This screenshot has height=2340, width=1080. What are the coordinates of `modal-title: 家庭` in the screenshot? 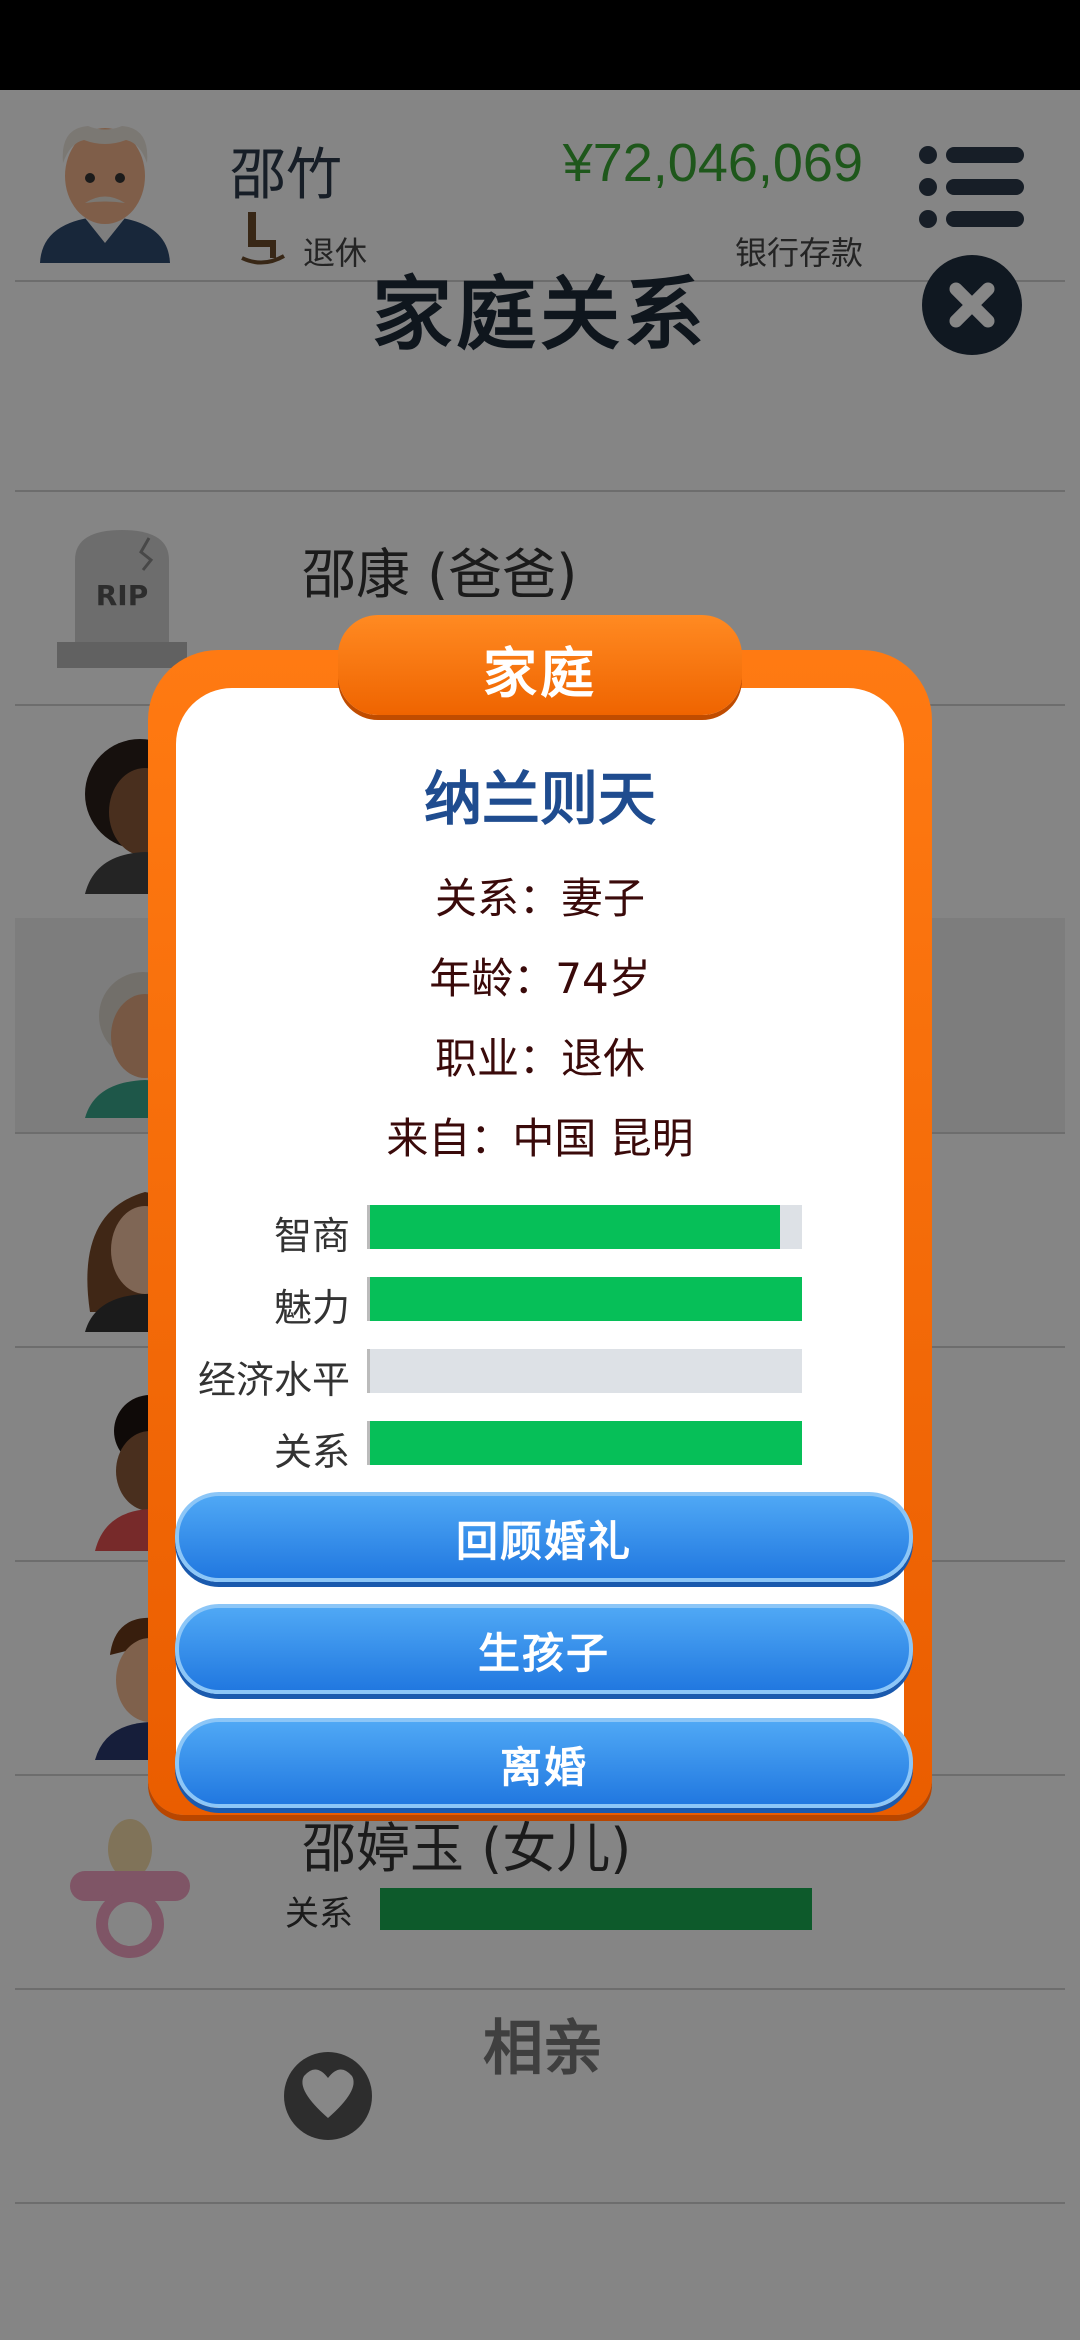 It's located at (540, 673).